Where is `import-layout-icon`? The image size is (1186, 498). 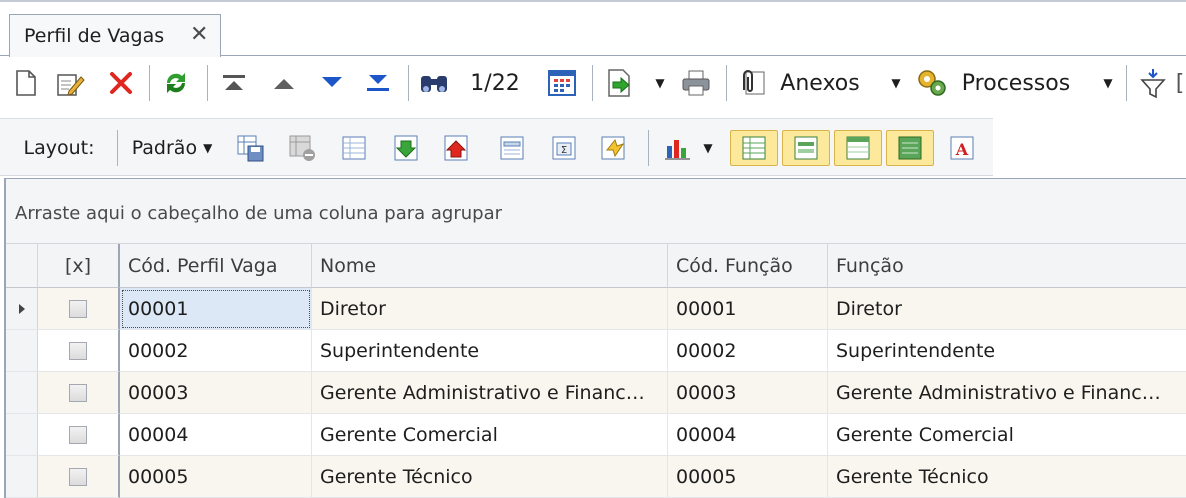 import-layout-icon is located at coordinates (406, 148).